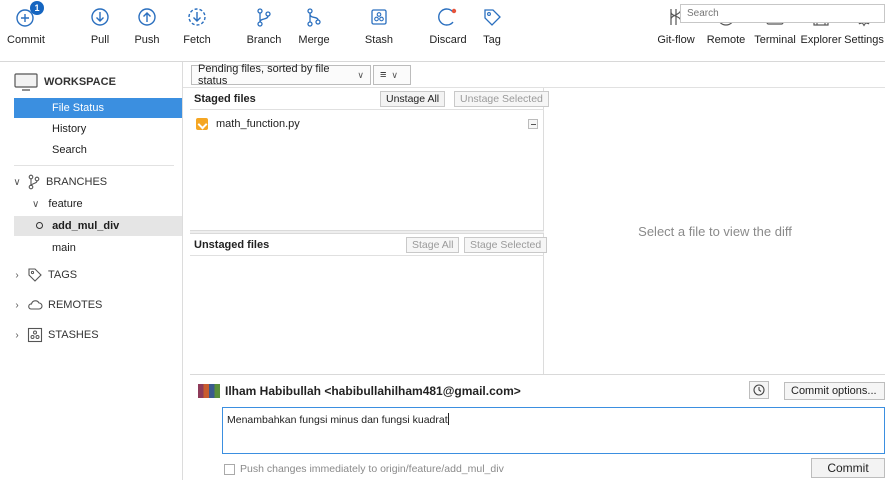 Image resolution: width=885 pixels, height=480 pixels. I want to click on monitor-icon, so click(26, 82).